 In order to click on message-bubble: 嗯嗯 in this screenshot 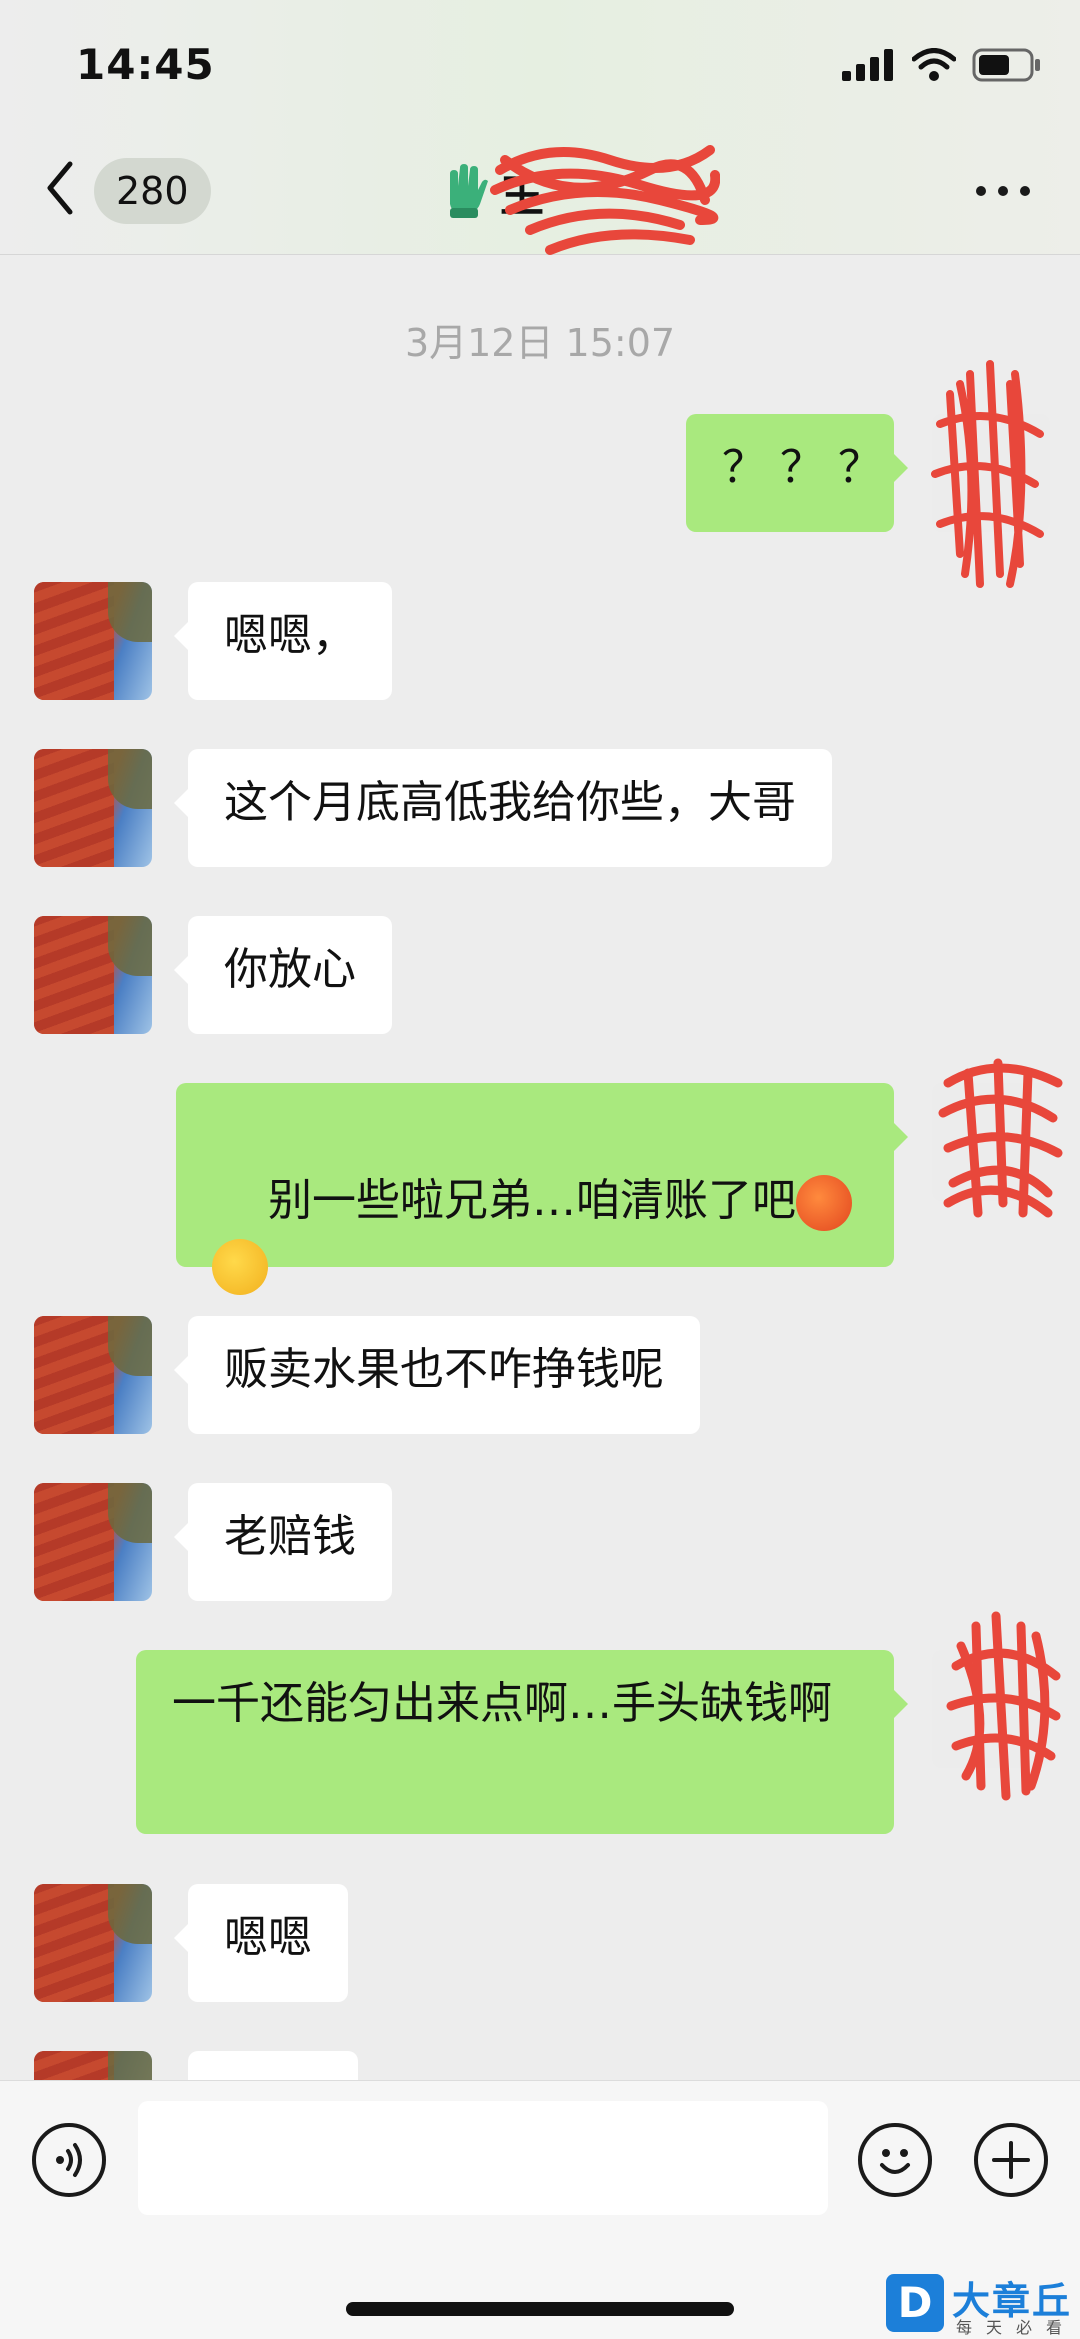, I will do `click(261, 1943)`.